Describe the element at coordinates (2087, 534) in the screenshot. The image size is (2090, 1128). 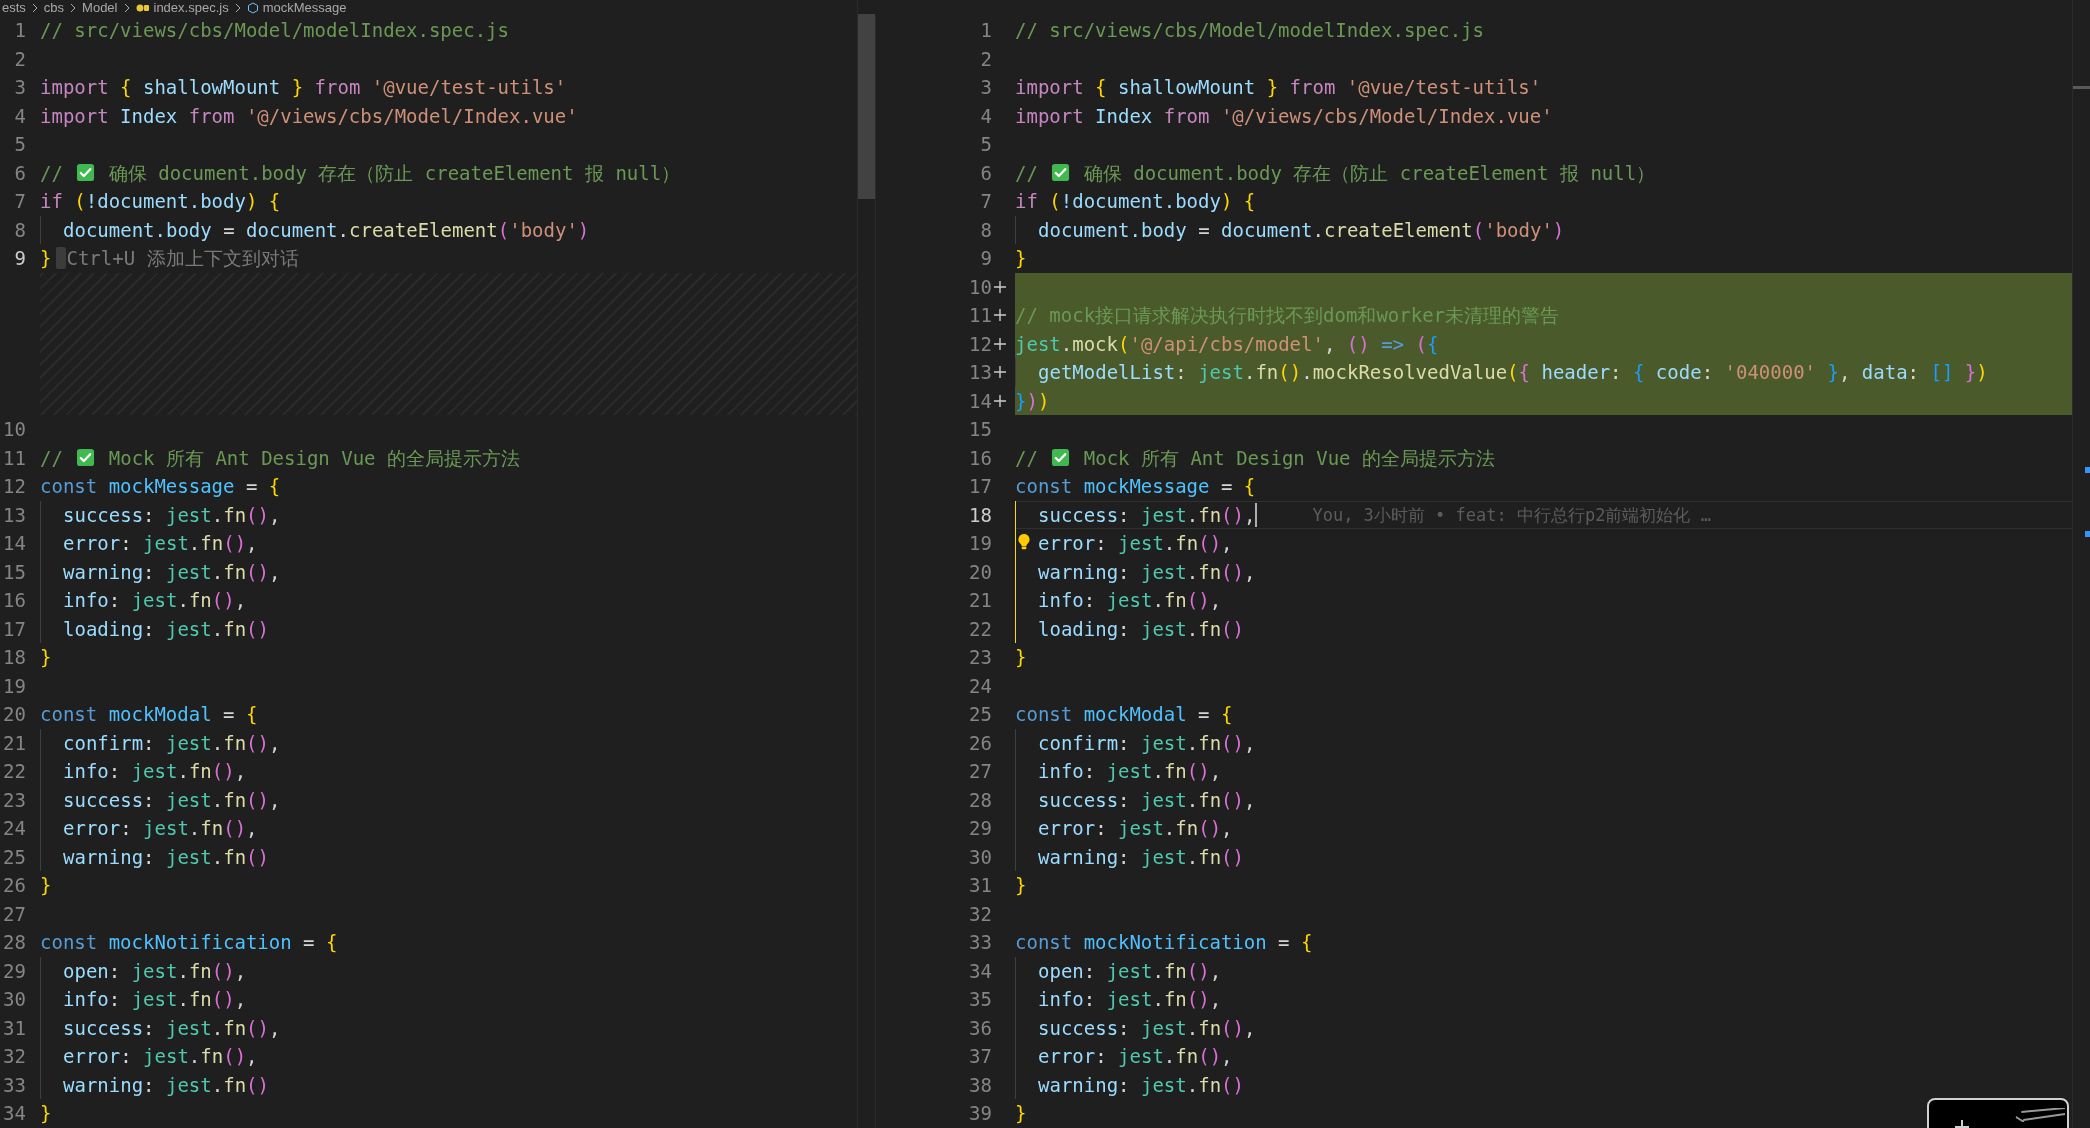
I see `overview-marker` at that location.